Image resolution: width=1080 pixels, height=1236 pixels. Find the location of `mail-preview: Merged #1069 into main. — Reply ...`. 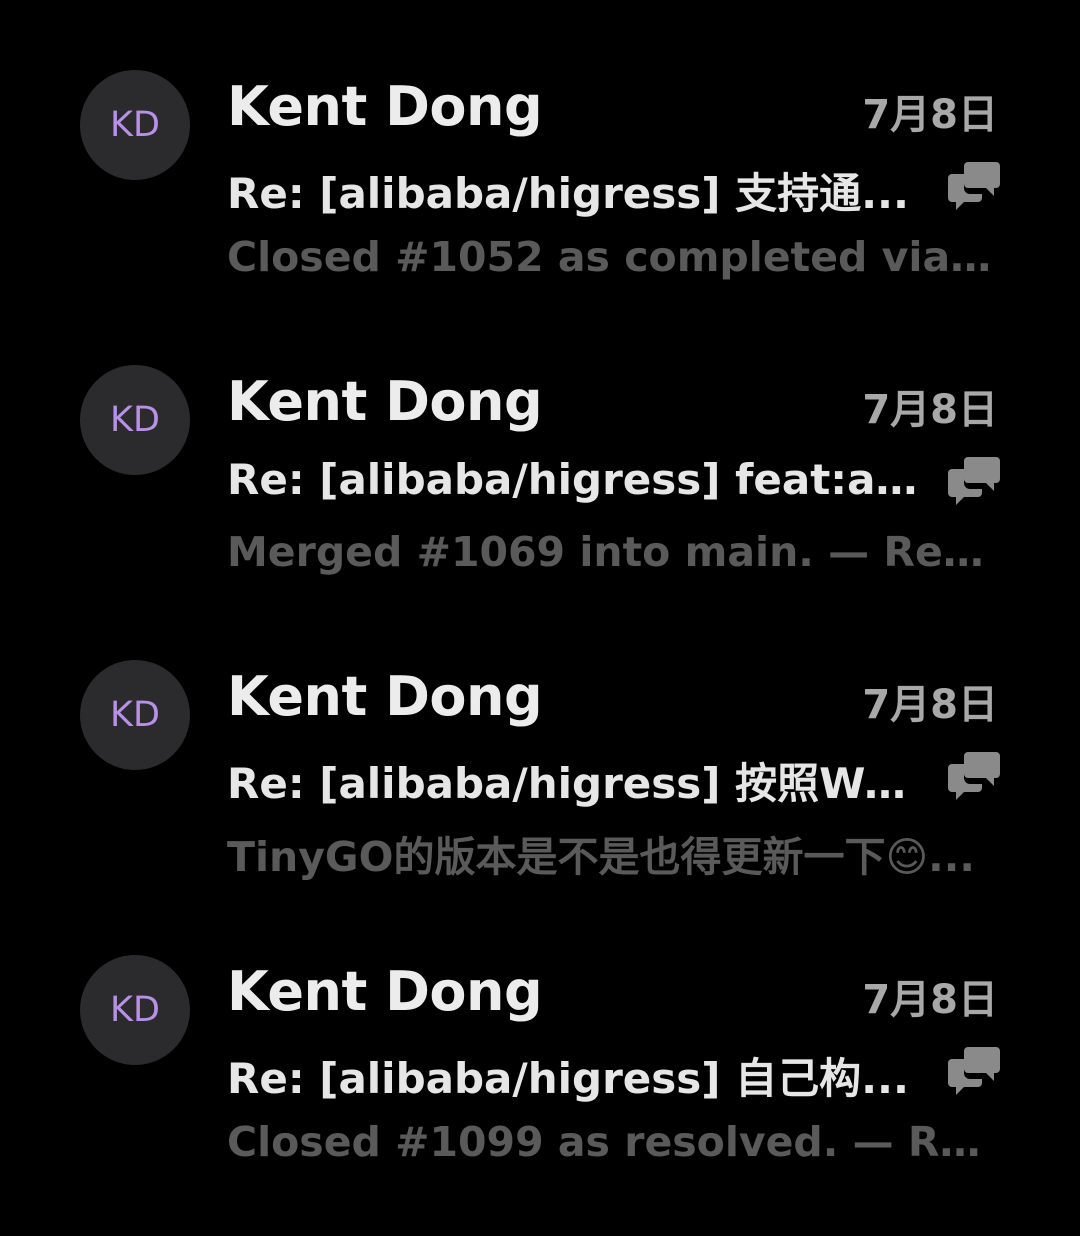

mail-preview: Merged #1069 into main. — Reply ... is located at coordinates (609, 552).